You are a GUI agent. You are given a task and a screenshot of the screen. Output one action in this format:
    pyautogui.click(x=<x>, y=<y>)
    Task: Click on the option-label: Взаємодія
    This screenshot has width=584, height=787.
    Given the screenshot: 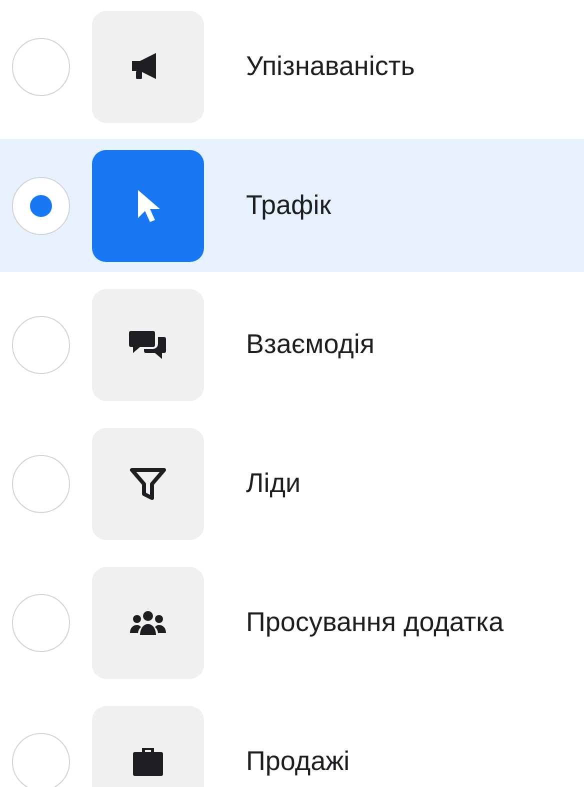 What is the action you would take?
    pyautogui.click(x=310, y=344)
    